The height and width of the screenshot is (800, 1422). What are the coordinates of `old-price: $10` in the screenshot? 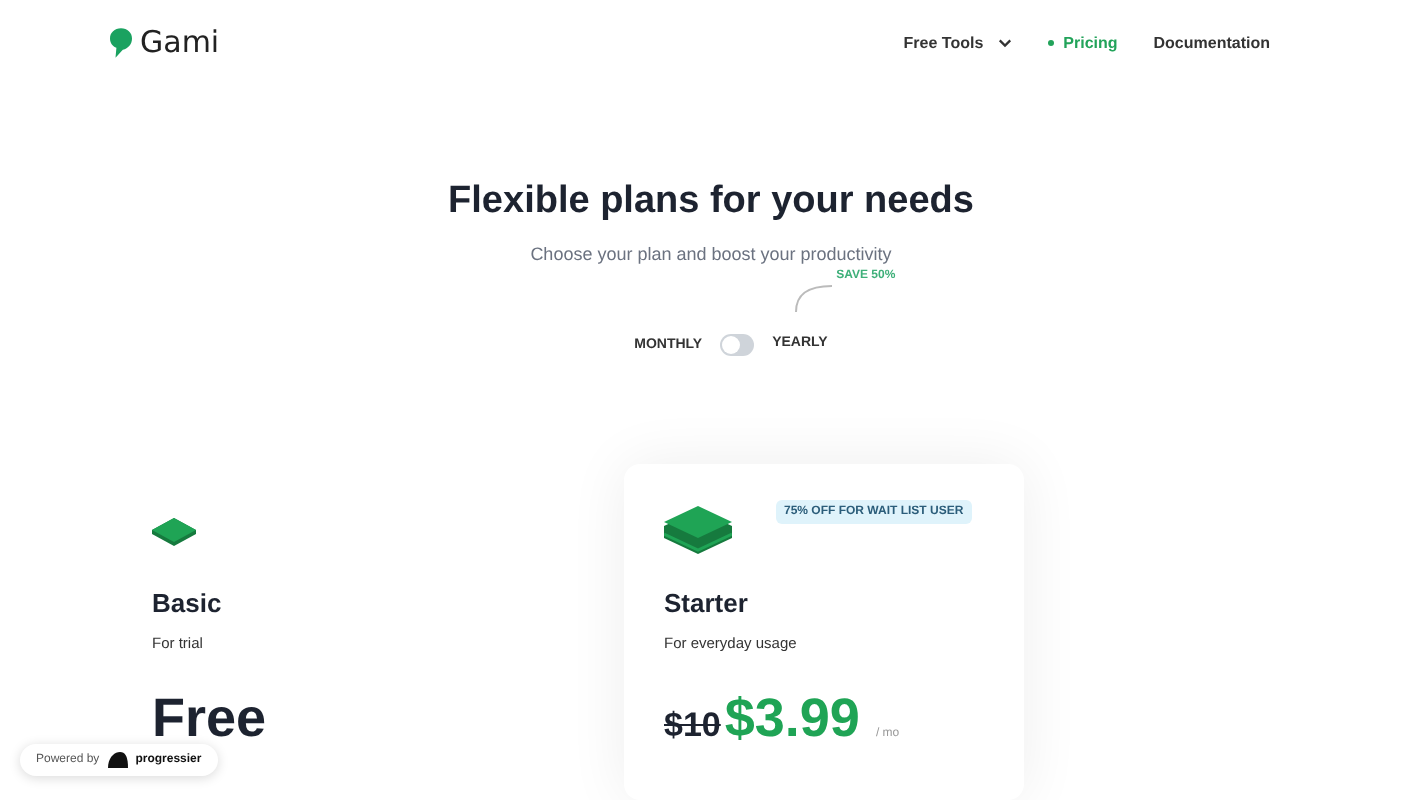 It's located at (692, 726).